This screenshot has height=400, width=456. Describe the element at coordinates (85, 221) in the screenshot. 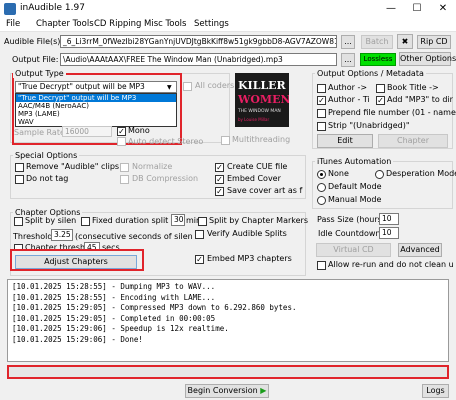

I see `fixed-split-checkbox` at that location.